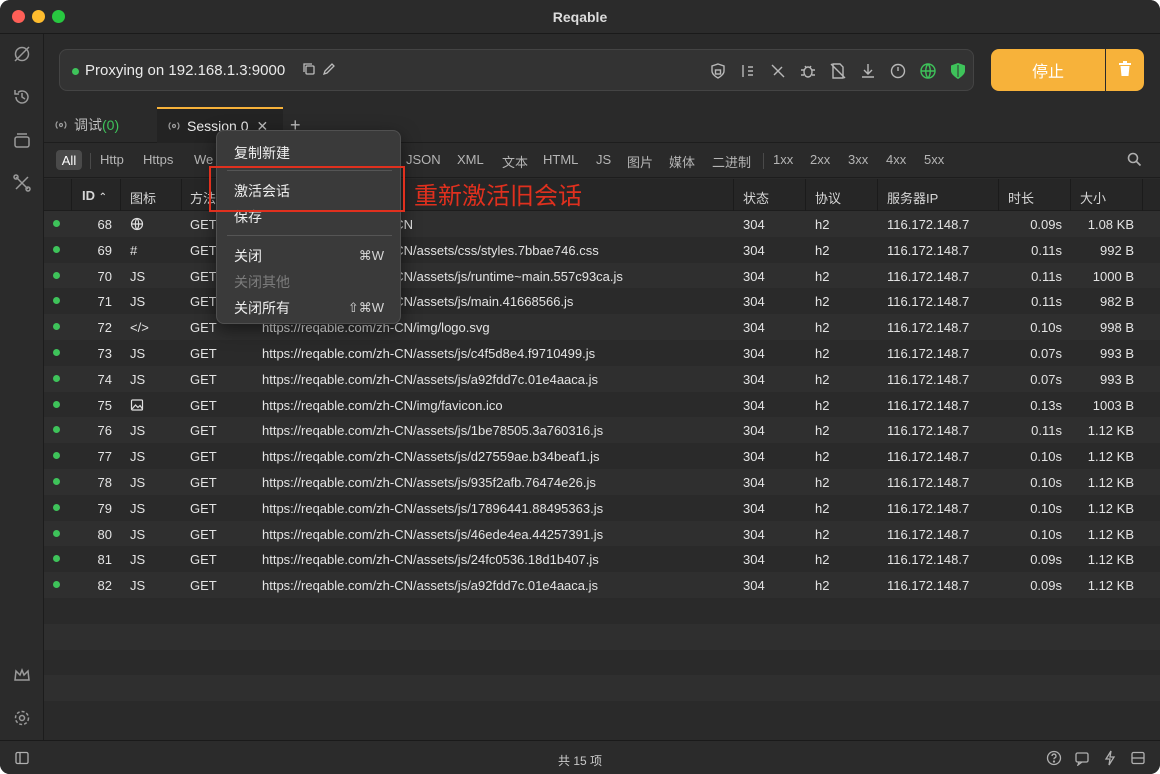 This screenshot has height=774, width=1160. I want to click on filter-text: 文本, so click(515, 161).